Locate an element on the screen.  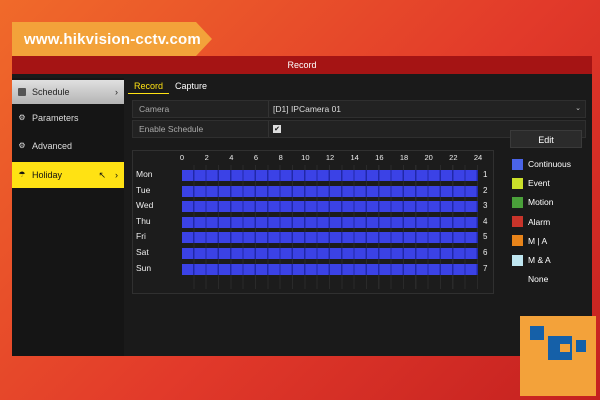
day-label: Wed is located at coordinates (145, 205).